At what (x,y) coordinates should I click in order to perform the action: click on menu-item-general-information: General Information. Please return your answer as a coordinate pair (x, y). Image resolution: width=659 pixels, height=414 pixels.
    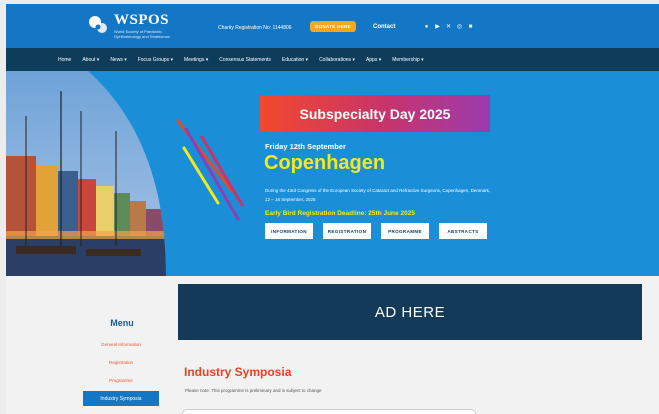
    Looking at the image, I should click on (121, 344).